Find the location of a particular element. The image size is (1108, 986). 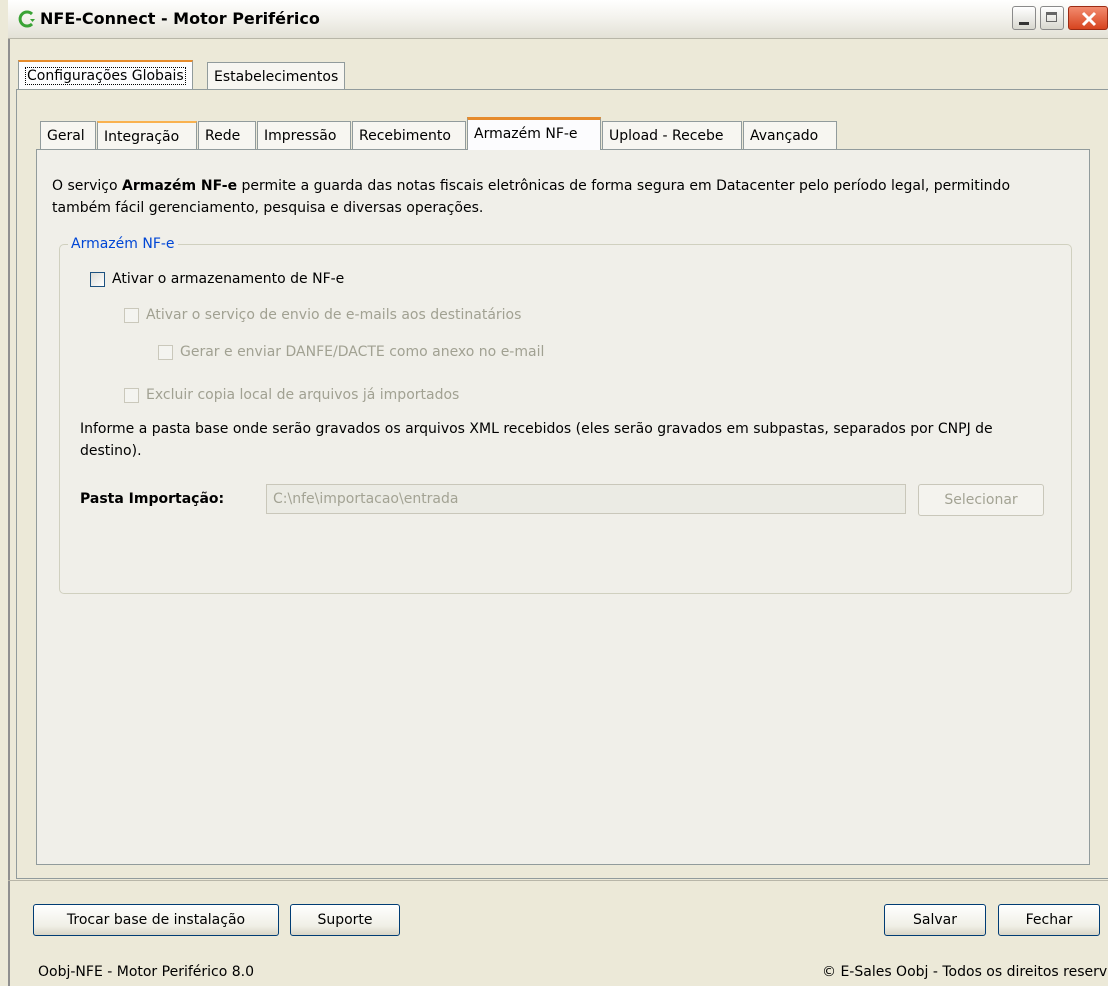

tab-recebimento: Recebimento is located at coordinates (409, 135).